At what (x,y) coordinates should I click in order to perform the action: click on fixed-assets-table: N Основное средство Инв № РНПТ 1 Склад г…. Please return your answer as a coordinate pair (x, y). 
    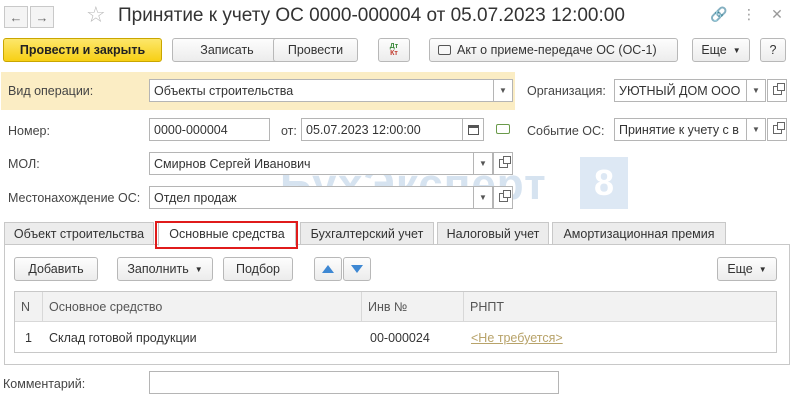
    Looking at the image, I should click on (395, 322).